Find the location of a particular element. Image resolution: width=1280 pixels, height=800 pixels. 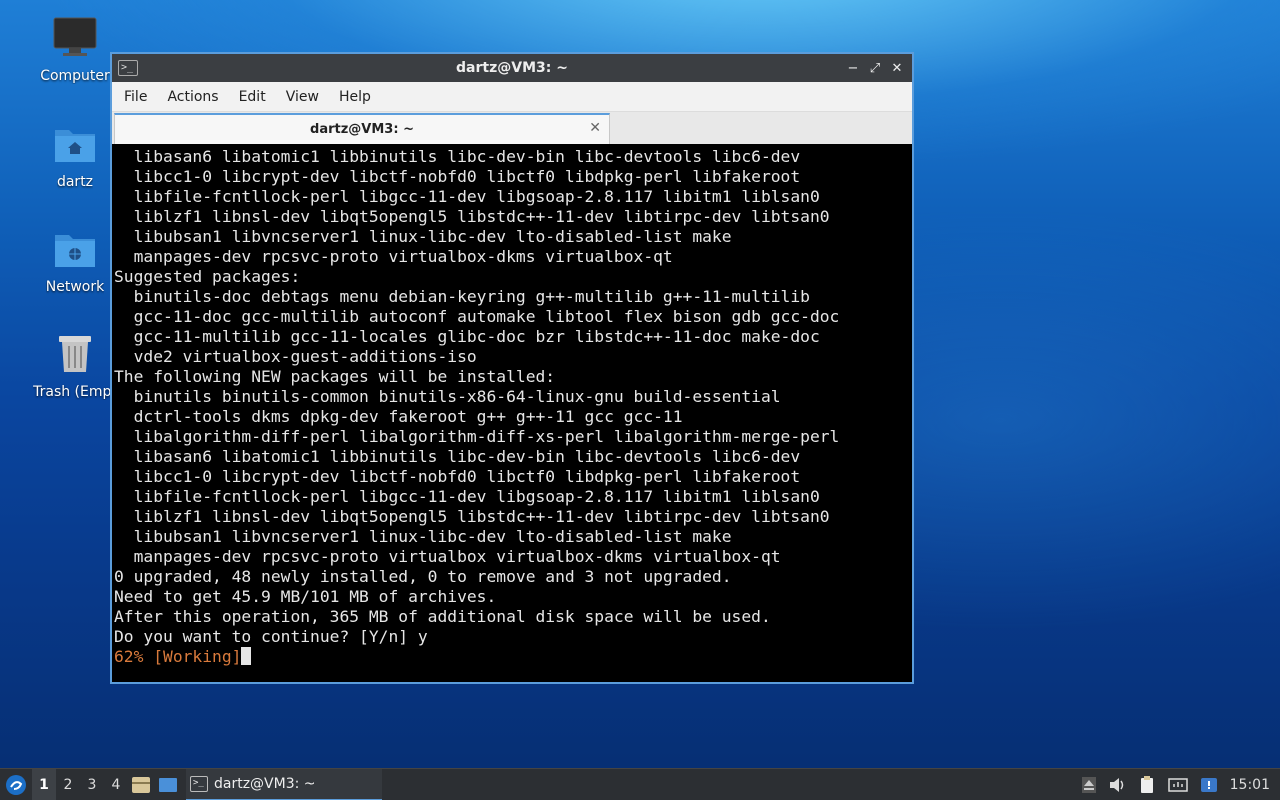

menu-view: View is located at coordinates (302, 97).